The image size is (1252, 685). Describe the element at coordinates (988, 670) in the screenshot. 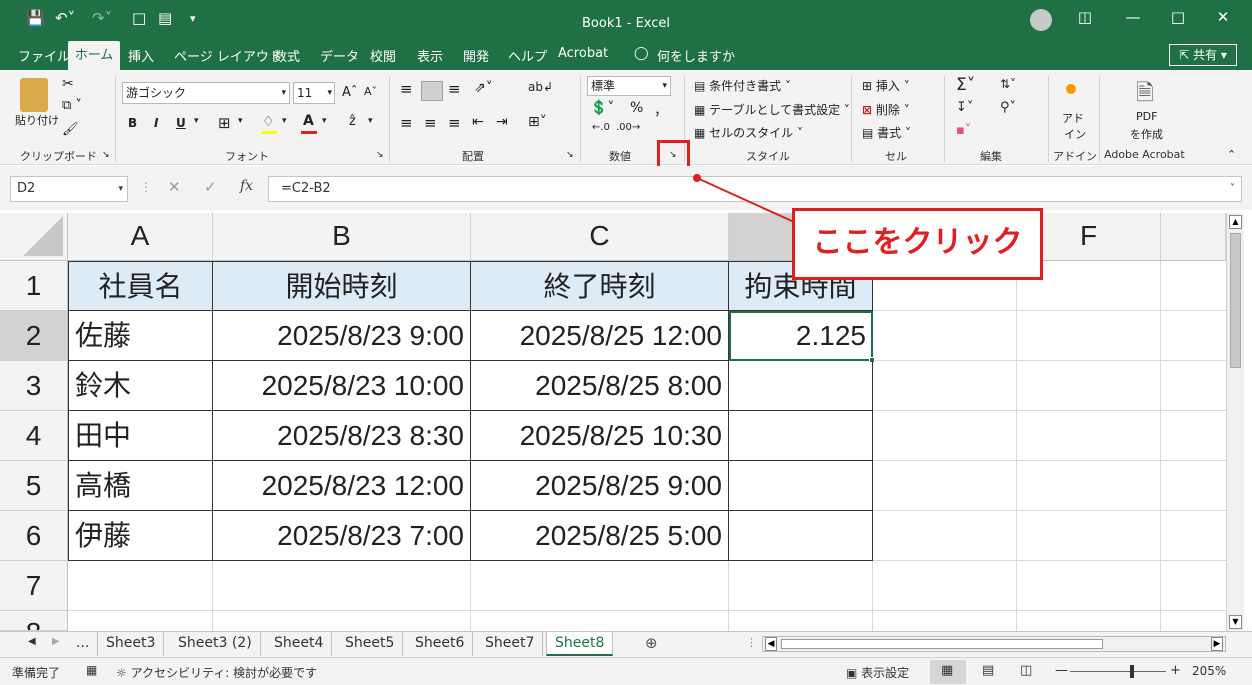

I see `page-layout-view-icon: ▤` at that location.